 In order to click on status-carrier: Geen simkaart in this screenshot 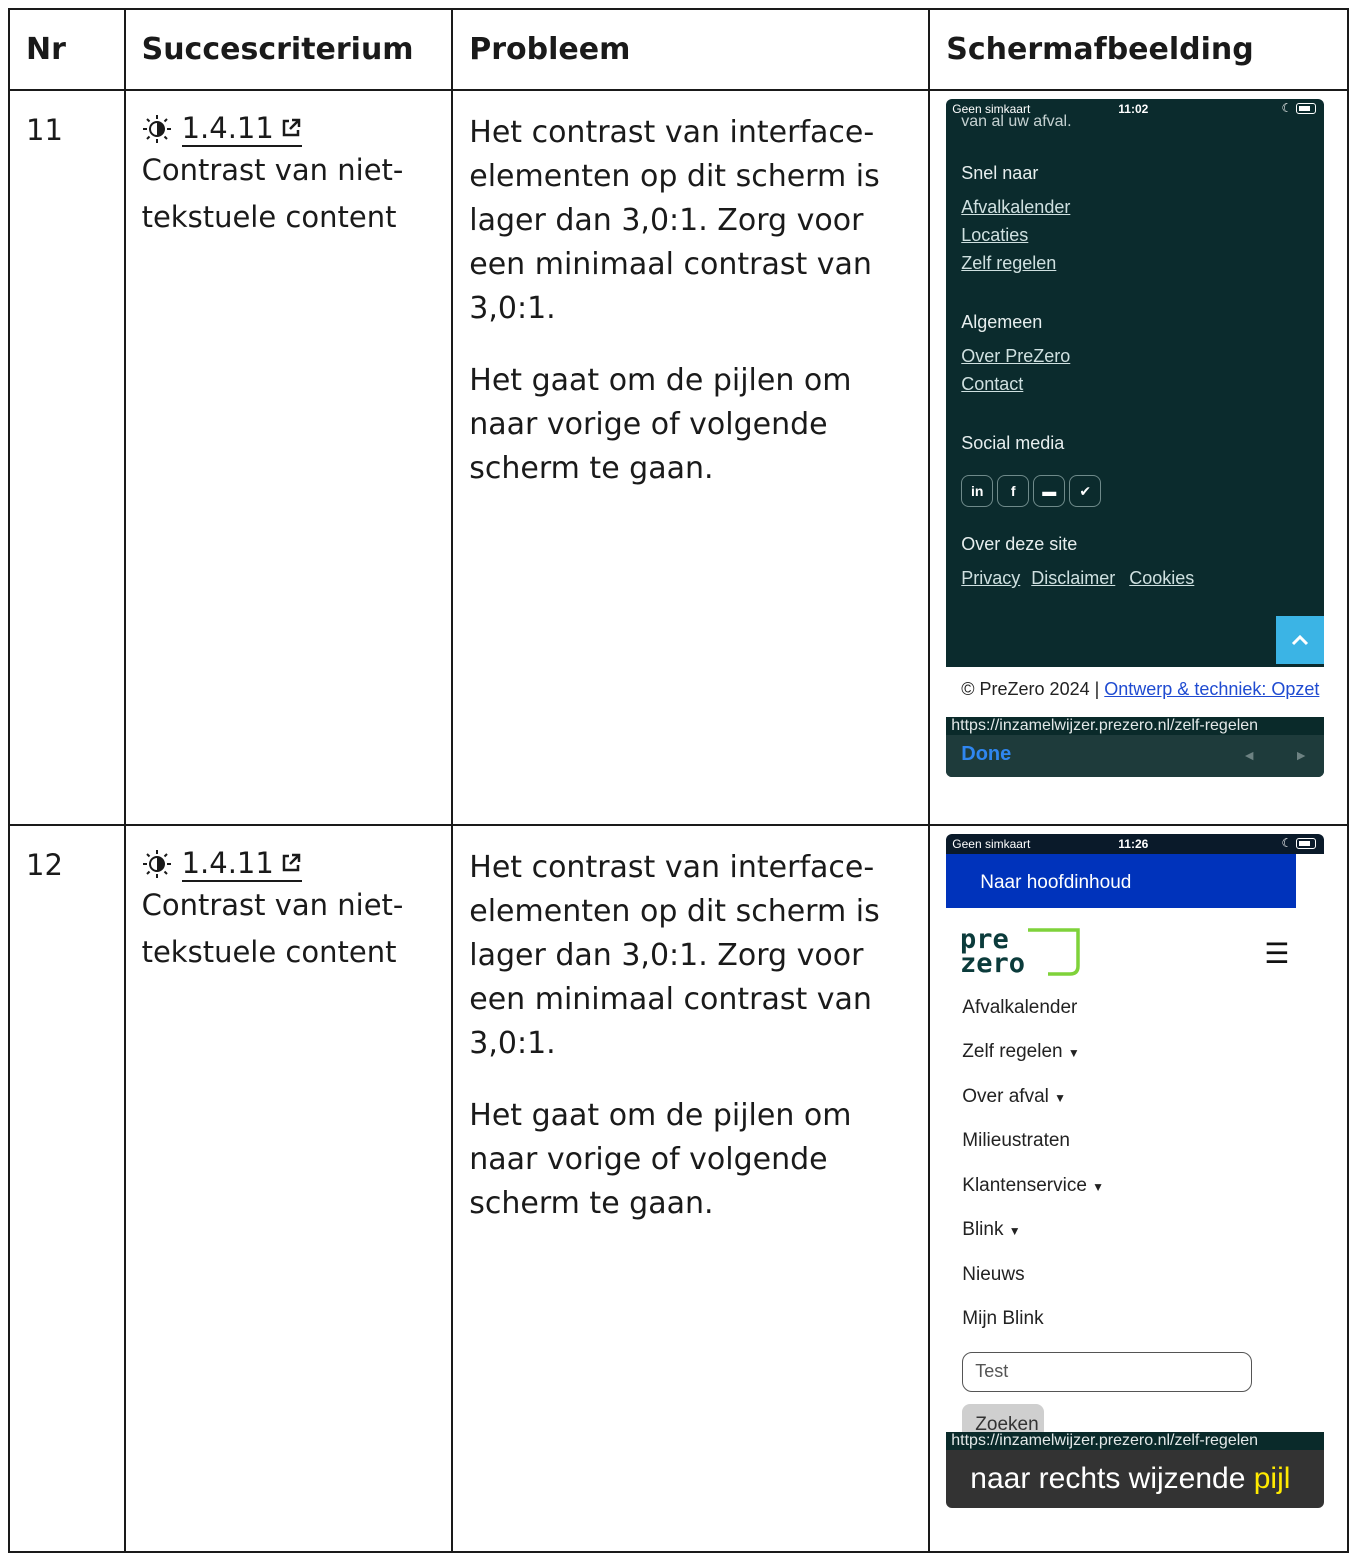, I will do `click(991, 844)`.